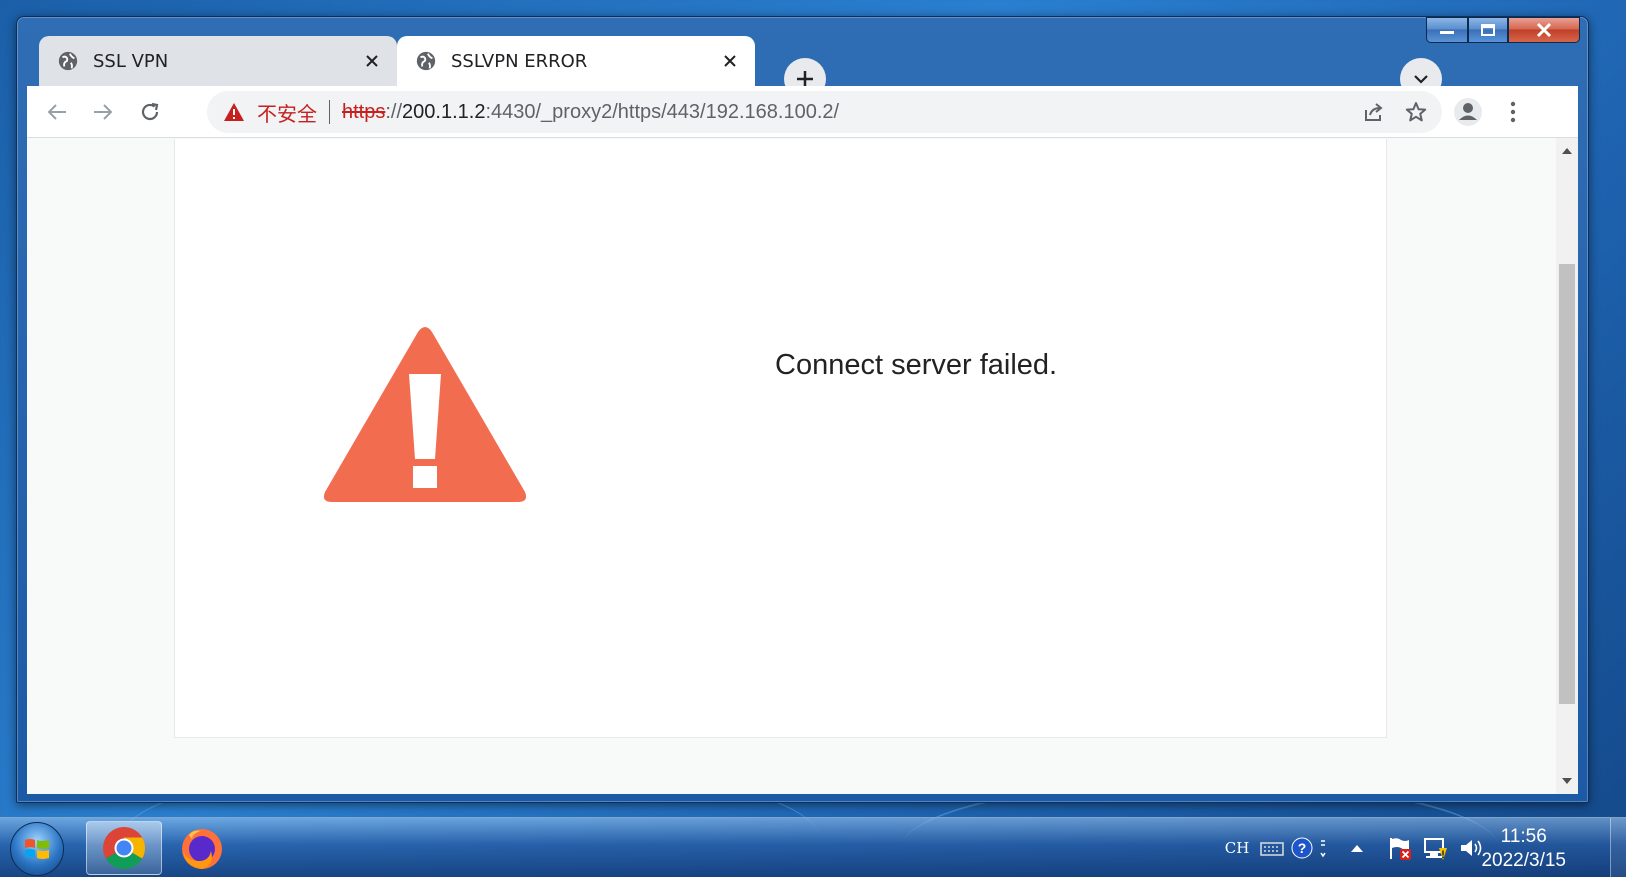 The image size is (1626, 877). I want to click on show-hidden-icons-button, so click(1357, 848).